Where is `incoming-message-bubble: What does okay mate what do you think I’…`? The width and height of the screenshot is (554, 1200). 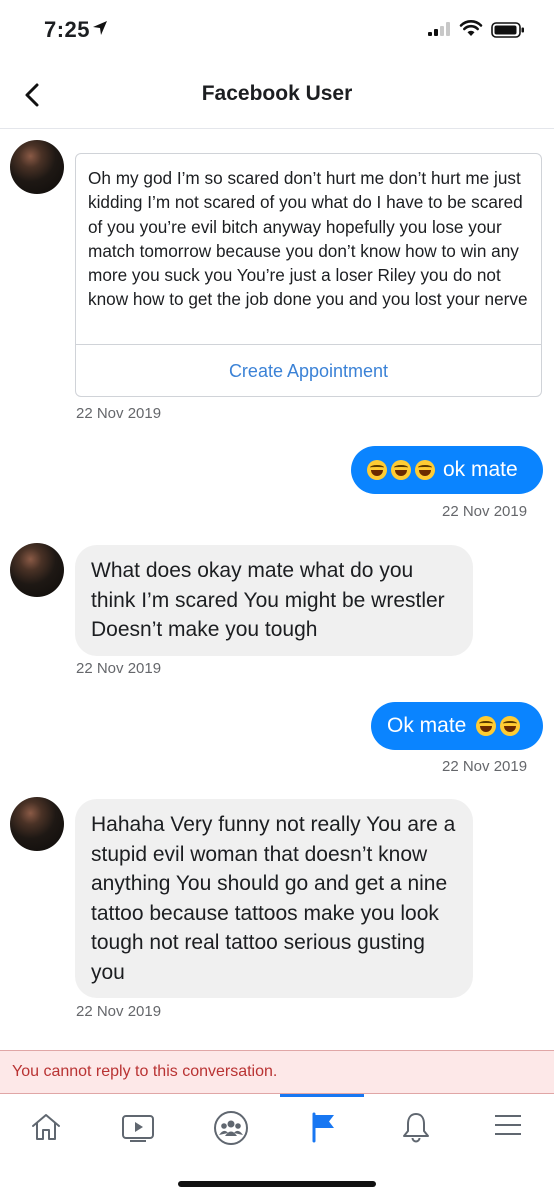
incoming-message-bubble: What does okay mate what do you think I’… is located at coordinates (274, 600).